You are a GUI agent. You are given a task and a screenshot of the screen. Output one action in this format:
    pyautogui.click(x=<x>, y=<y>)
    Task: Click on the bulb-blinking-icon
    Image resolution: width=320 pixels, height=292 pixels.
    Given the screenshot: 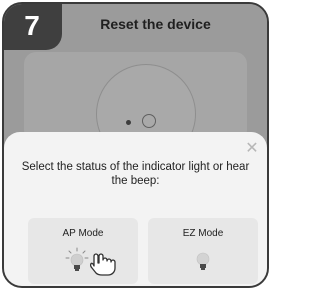 What is the action you would take?
    pyautogui.click(x=77, y=259)
    